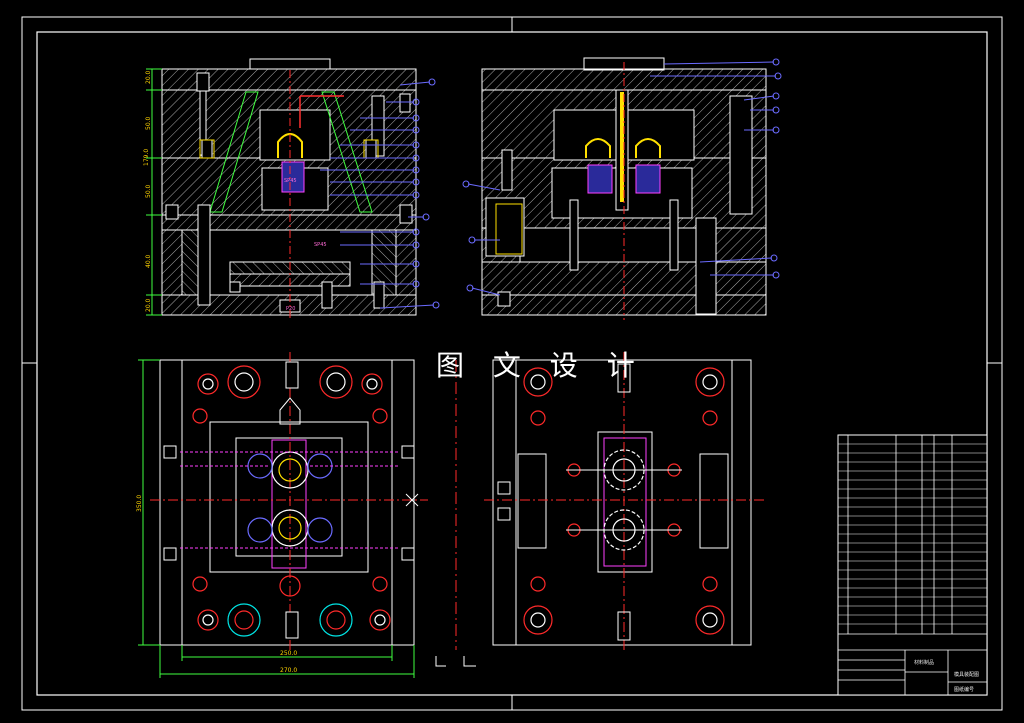  I want to click on dim-side-total: 179.0, so click(146, 157).